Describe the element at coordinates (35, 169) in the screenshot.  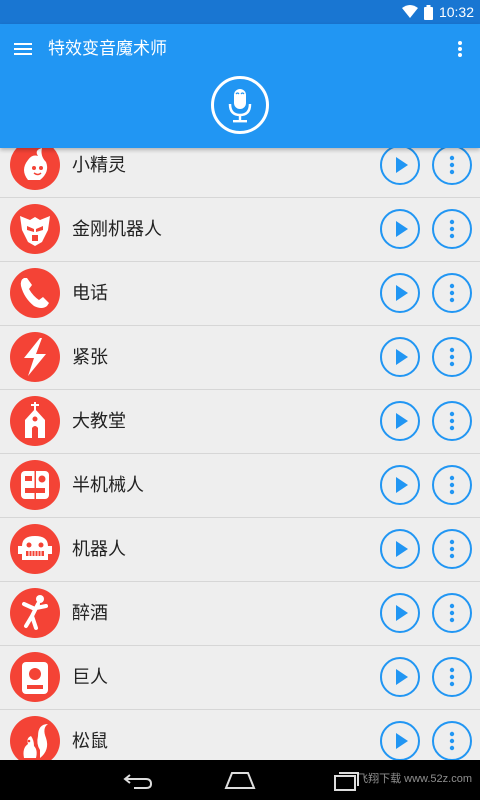
I see `fairy-icon` at that location.